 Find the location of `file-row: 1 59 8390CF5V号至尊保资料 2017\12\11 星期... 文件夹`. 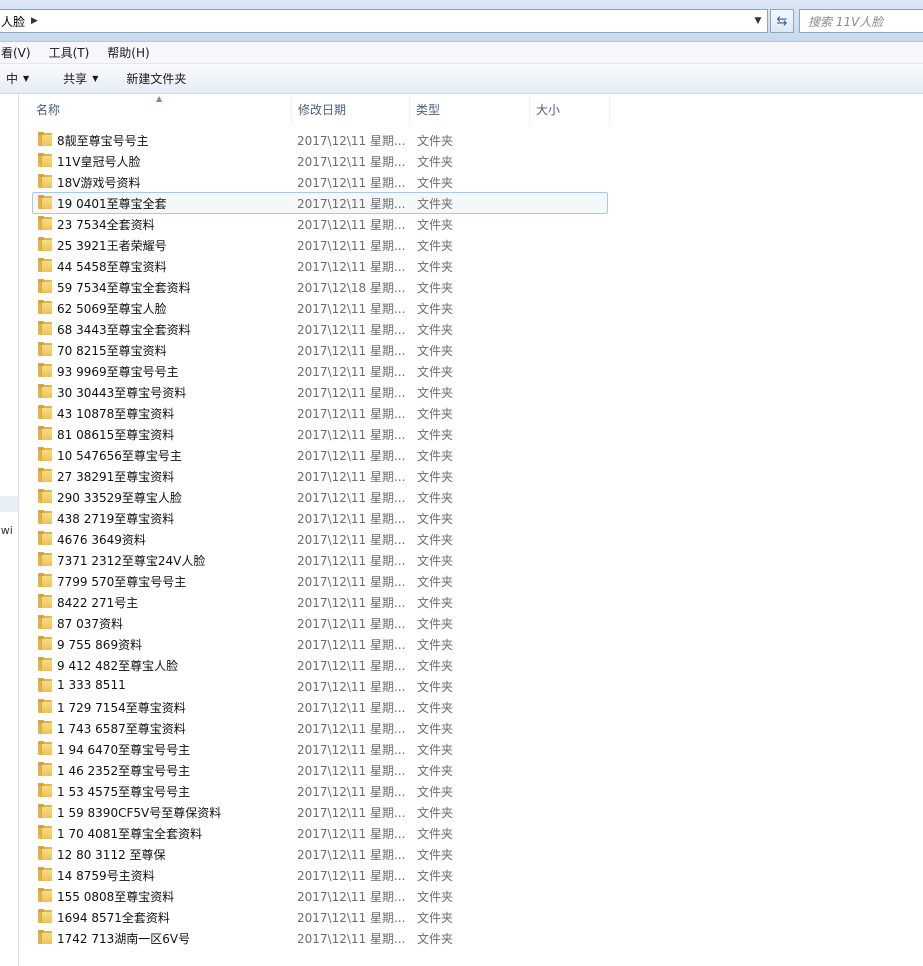

file-row: 1 59 8390CF5V号至尊保资料 2017\12\11 星期... 文件夹 is located at coordinates (471, 811).